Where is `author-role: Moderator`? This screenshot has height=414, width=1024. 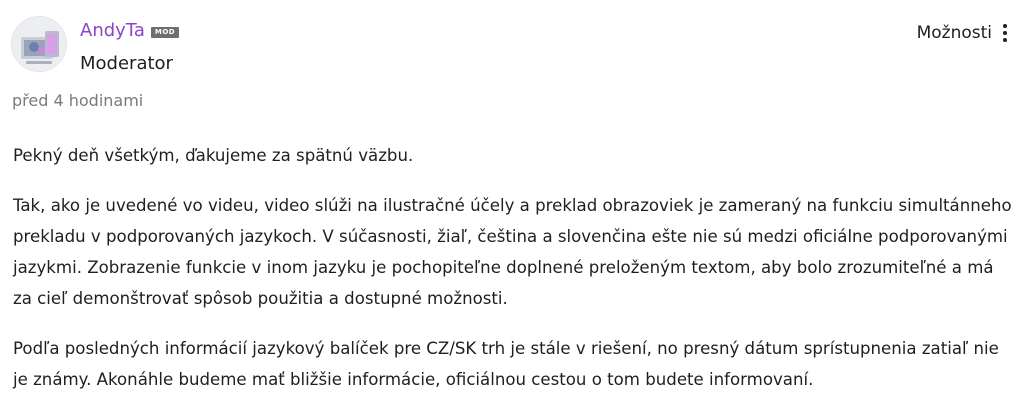 author-role: Moderator is located at coordinates (126, 63).